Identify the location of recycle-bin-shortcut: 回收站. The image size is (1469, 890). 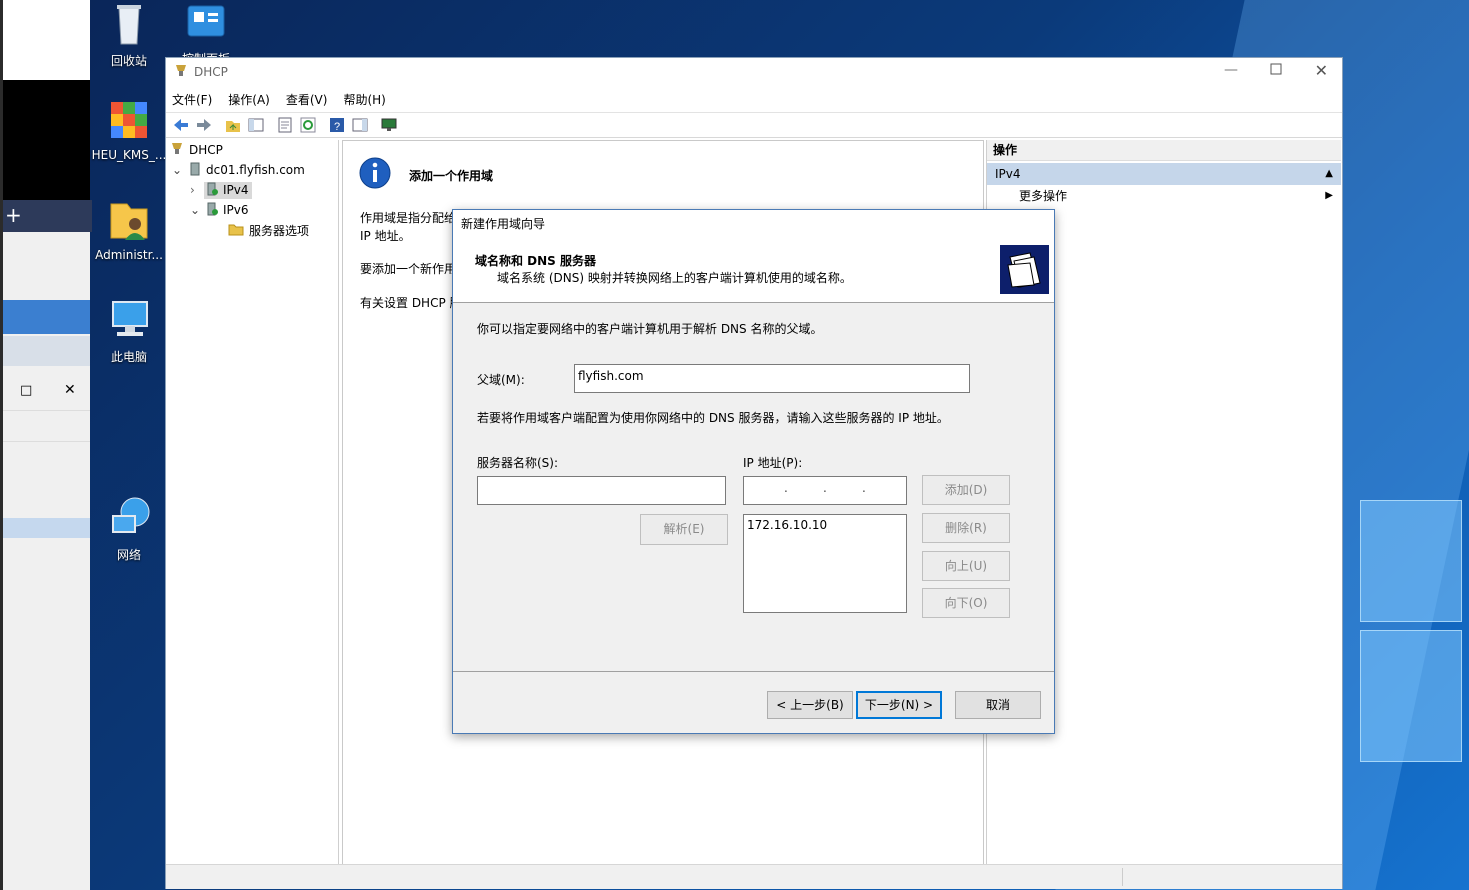
(129, 34).